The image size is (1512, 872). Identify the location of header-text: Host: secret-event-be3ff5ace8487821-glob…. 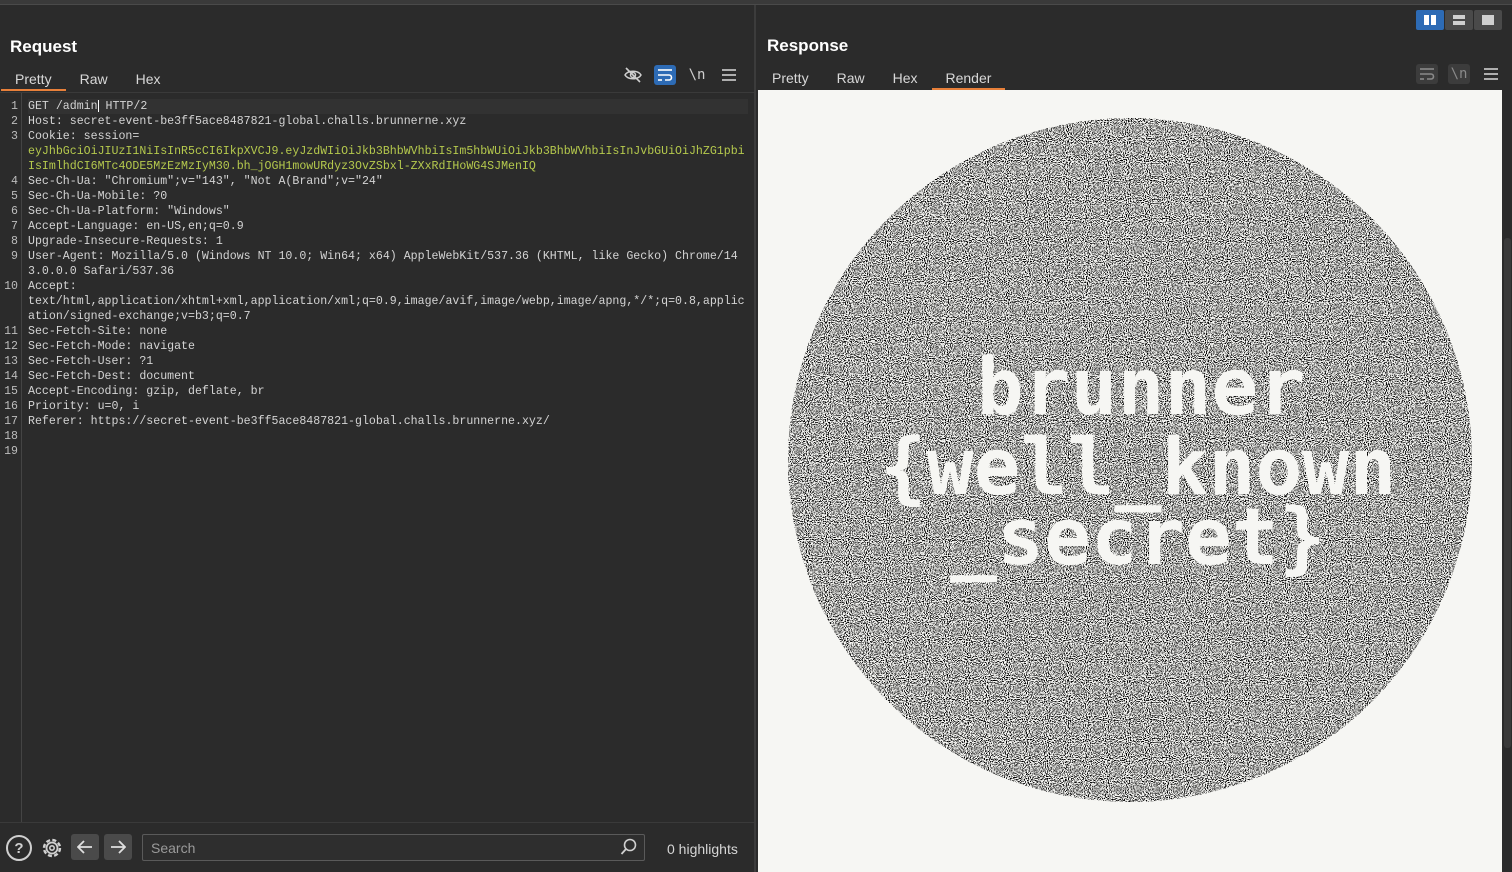
(247, 121).